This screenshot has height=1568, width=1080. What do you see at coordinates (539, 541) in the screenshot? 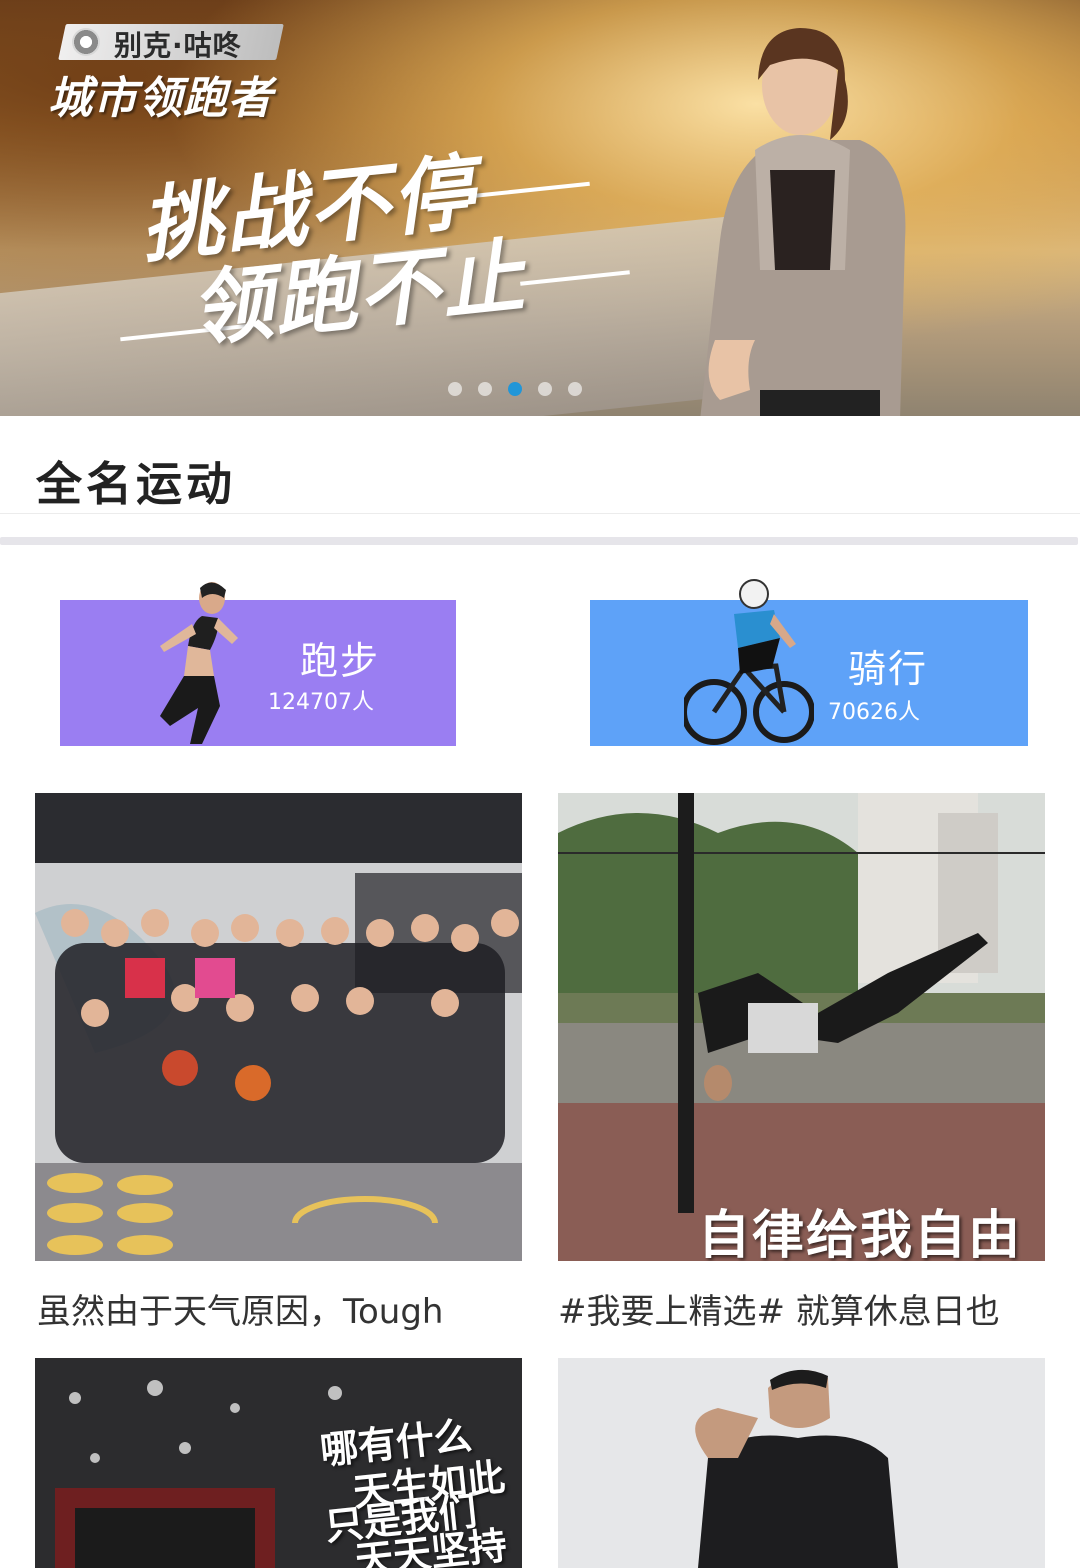
I see `section-separator` at bounding box center [539, 541].